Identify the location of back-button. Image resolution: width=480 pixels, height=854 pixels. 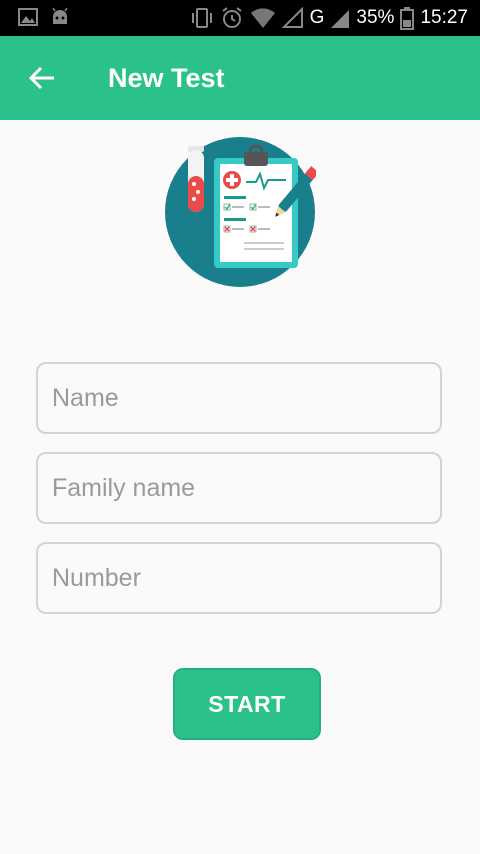
(42, 78).